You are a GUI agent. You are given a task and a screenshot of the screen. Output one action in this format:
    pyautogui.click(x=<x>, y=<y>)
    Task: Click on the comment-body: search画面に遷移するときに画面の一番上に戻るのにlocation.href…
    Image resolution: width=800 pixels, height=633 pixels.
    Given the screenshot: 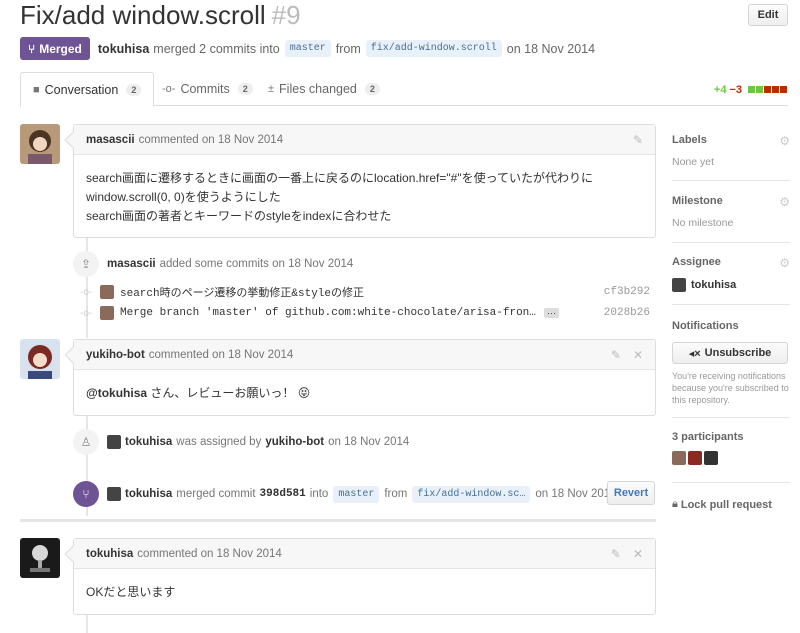 What is the action you would take?
    pyautogui.click(x=364, y=190)
    